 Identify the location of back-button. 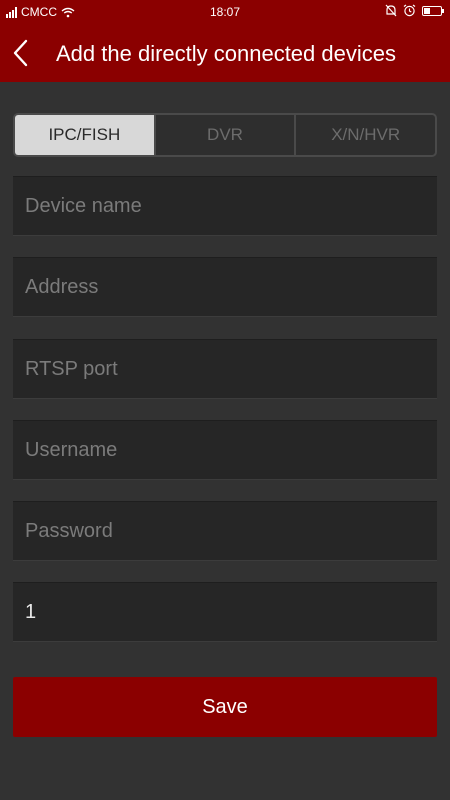
(24, 53).